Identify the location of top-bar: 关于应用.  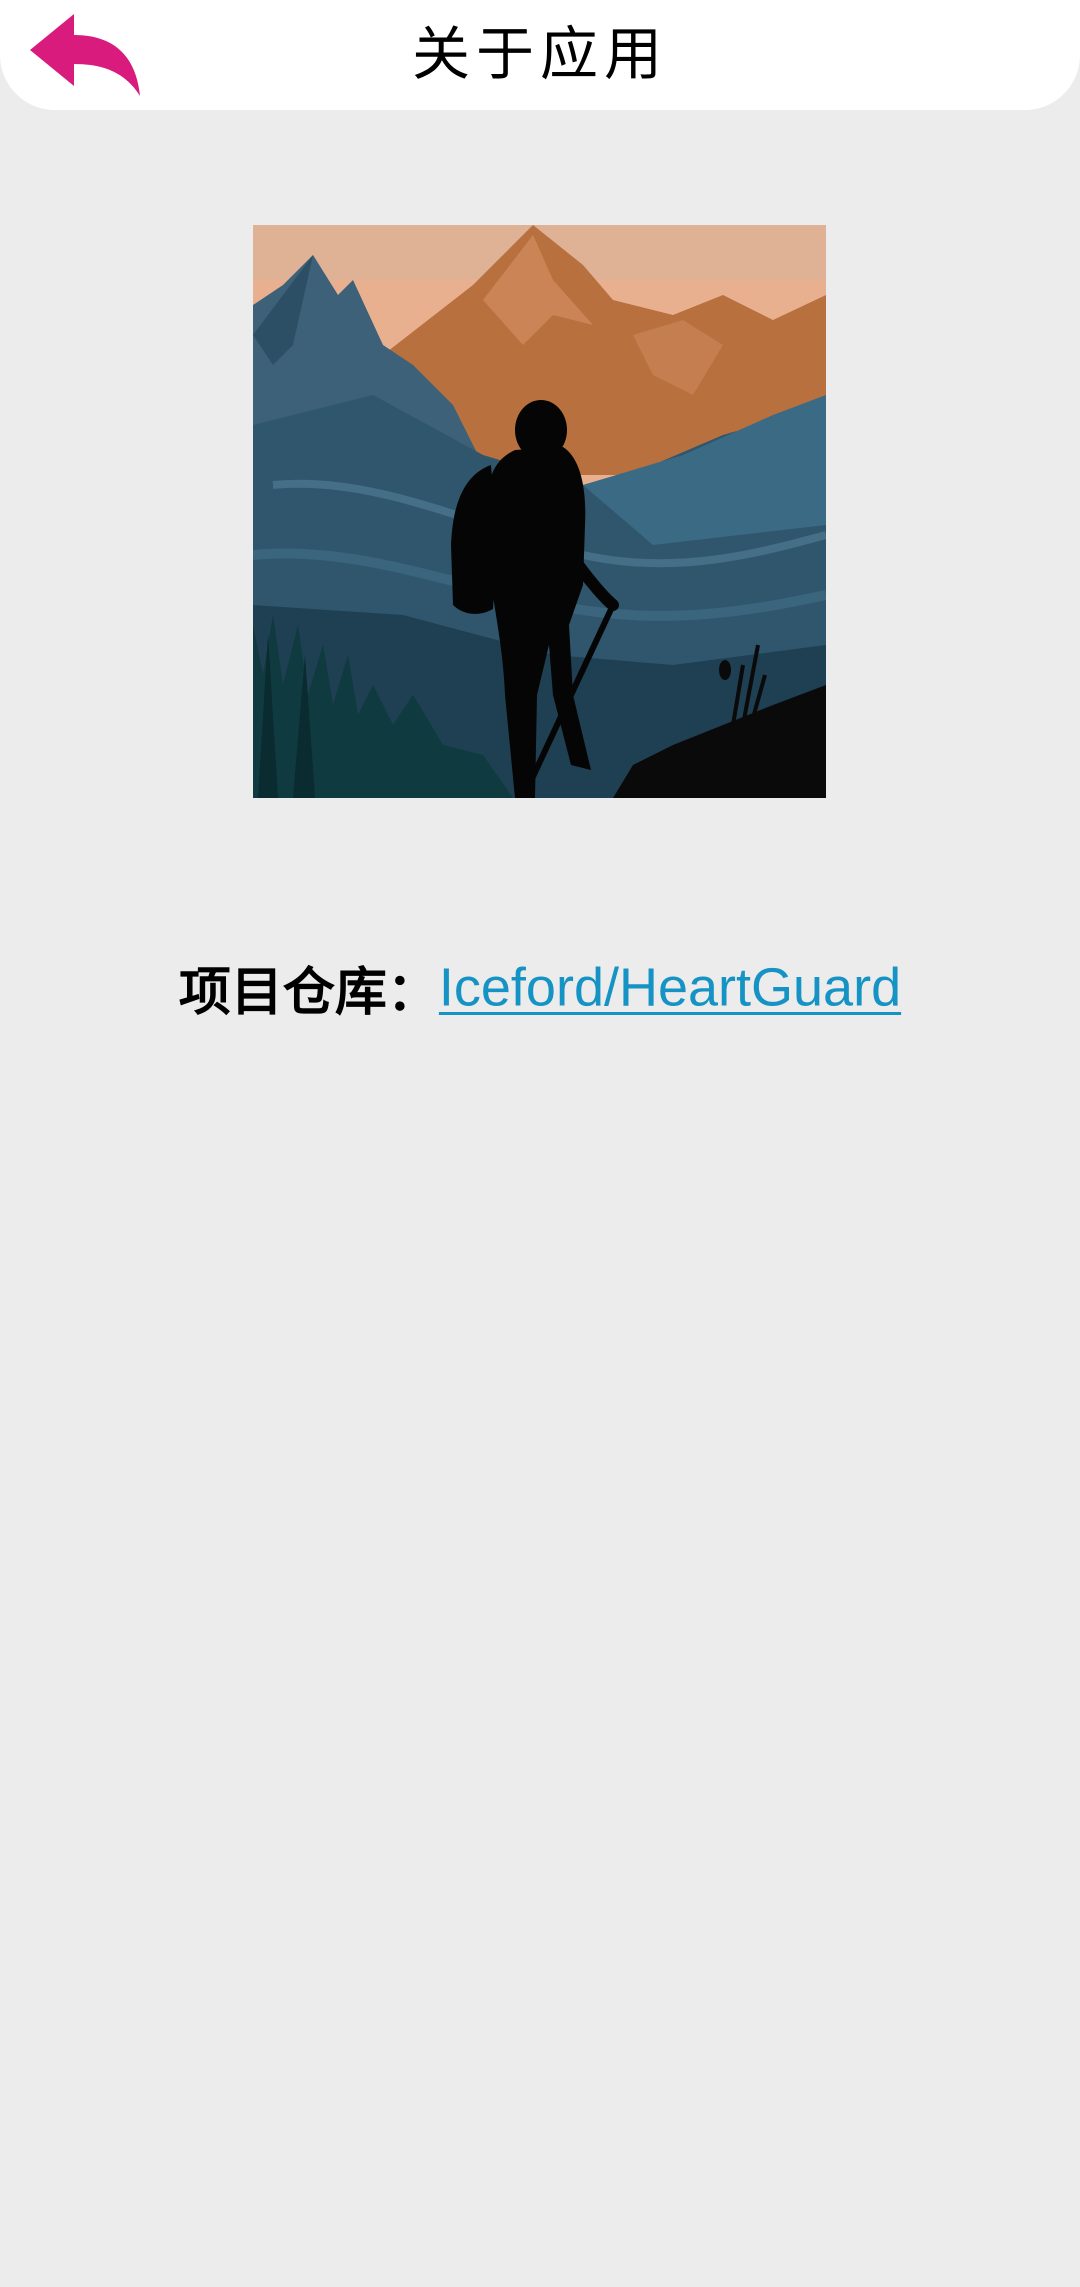
(540, 55).